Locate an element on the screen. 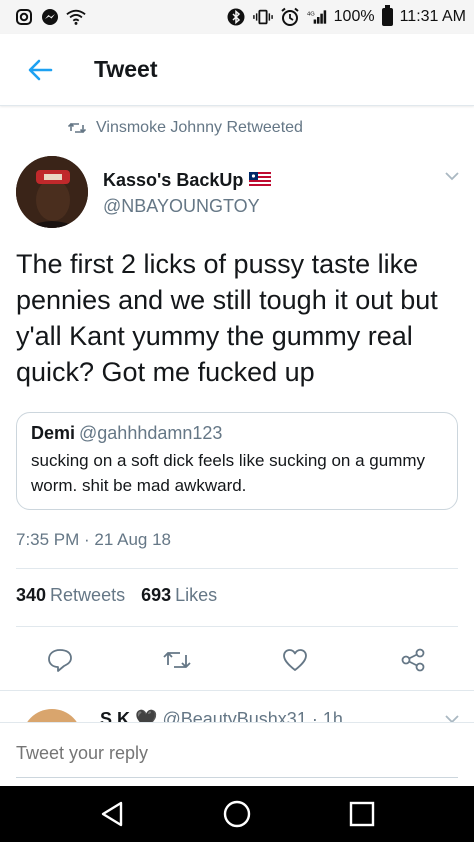  share-button is located at coordinates (413, 660).